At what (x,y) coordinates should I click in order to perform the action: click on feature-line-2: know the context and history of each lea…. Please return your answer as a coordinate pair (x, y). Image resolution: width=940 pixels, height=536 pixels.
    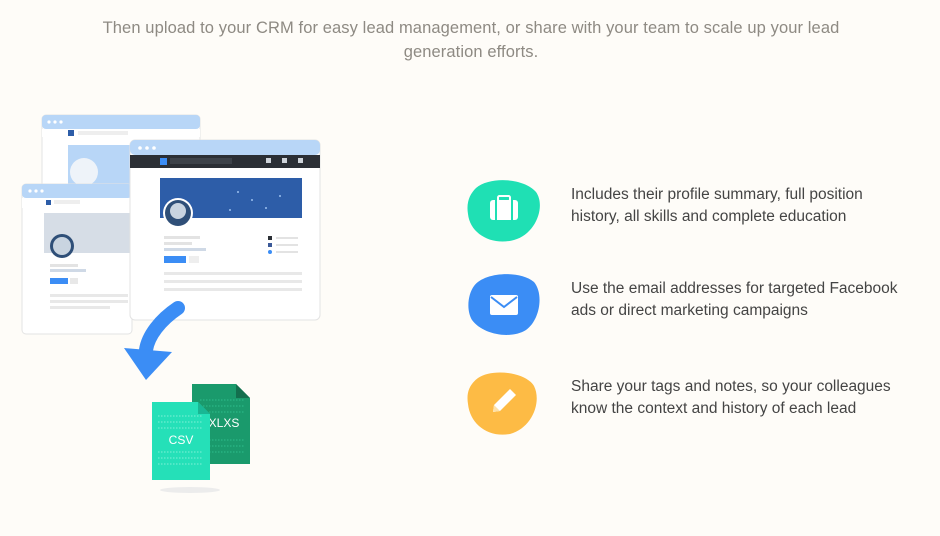
    Looking at the image, I should click on (714, 408).